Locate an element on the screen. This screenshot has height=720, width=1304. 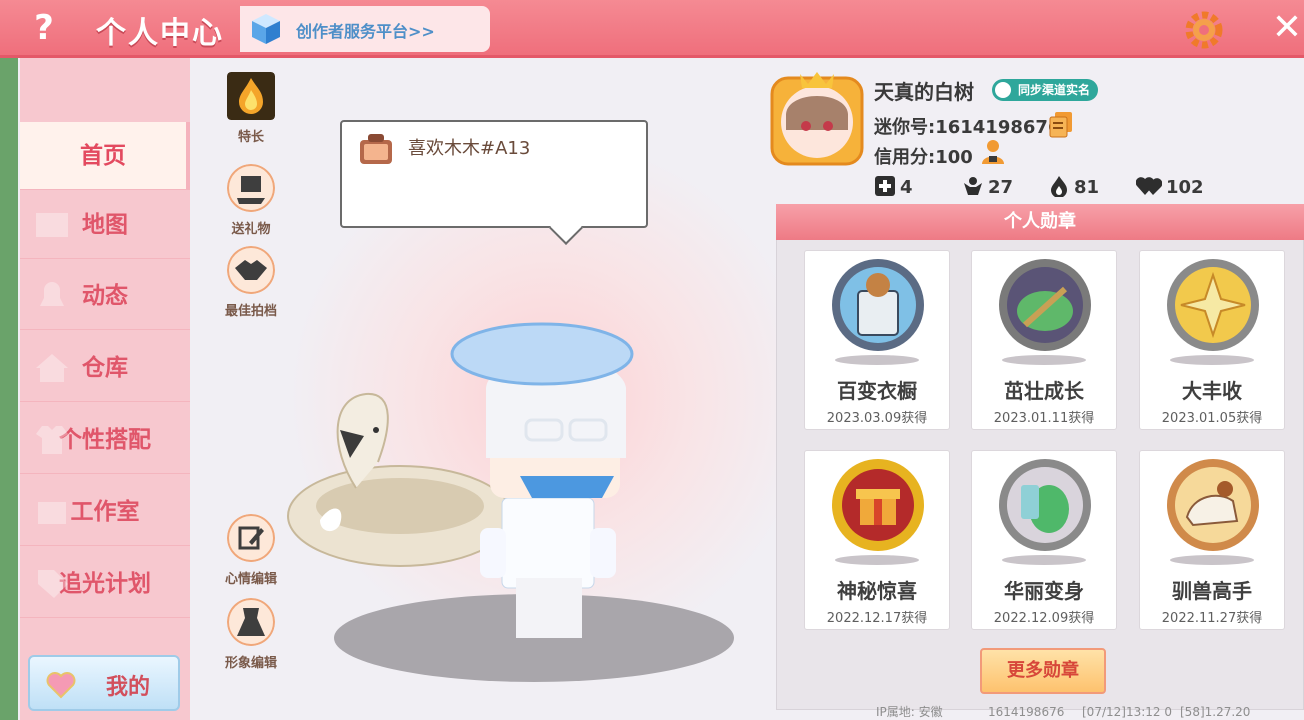
medal-card: 百变衣橱 2023.03.09获得 is located at coordinates (877, 340).